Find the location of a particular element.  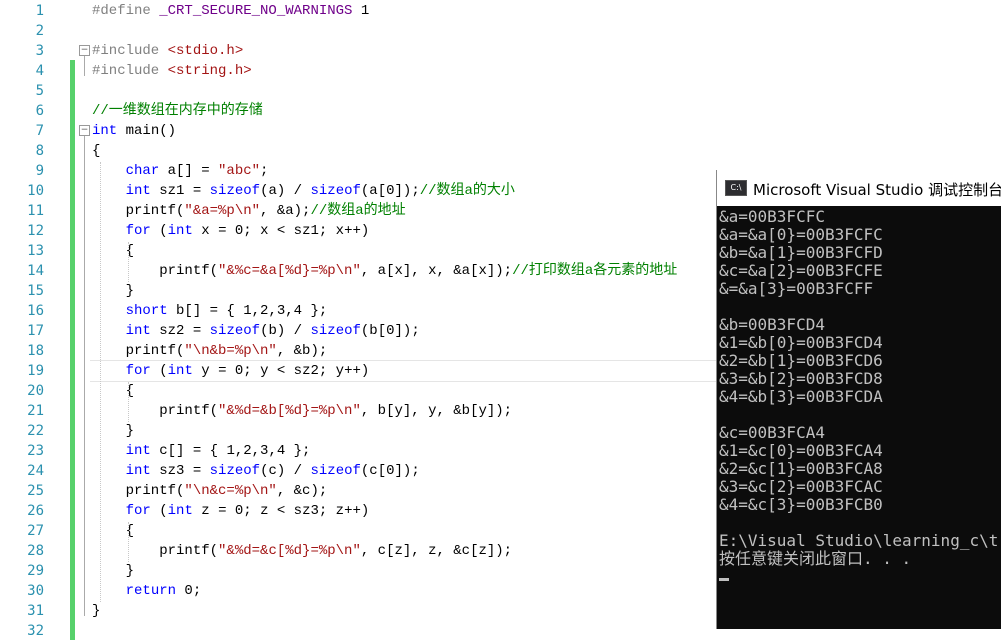

code-line: int main() is located at coordinates (134, 131).